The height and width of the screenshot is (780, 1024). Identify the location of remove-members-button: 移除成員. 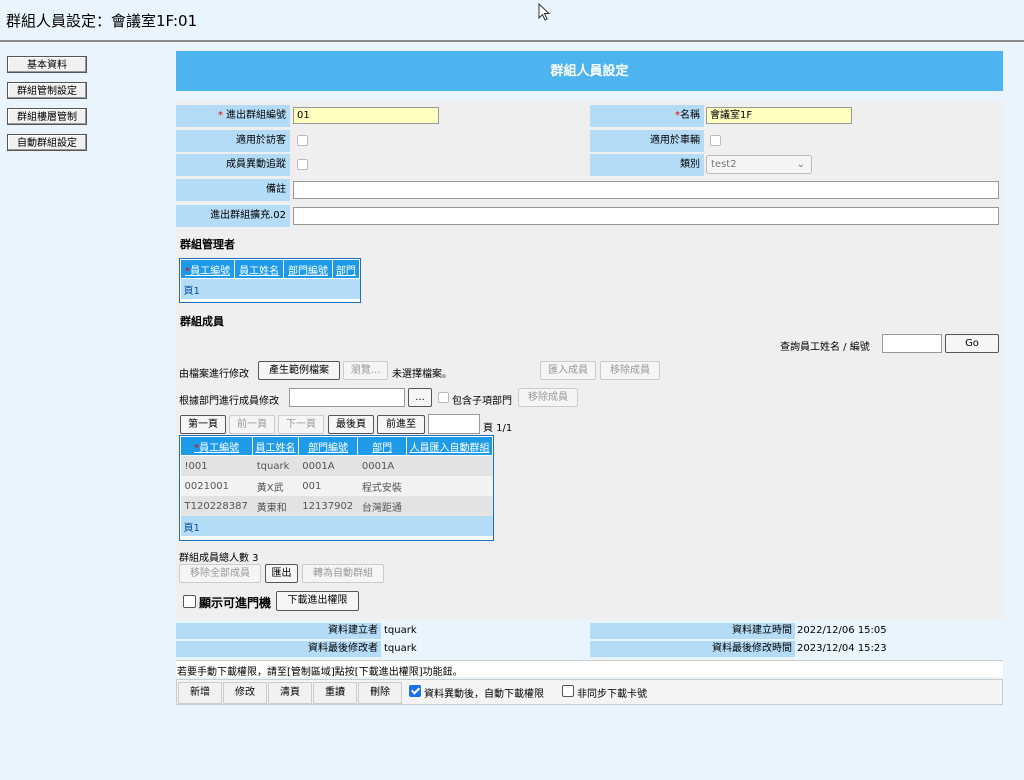
(630, 370).